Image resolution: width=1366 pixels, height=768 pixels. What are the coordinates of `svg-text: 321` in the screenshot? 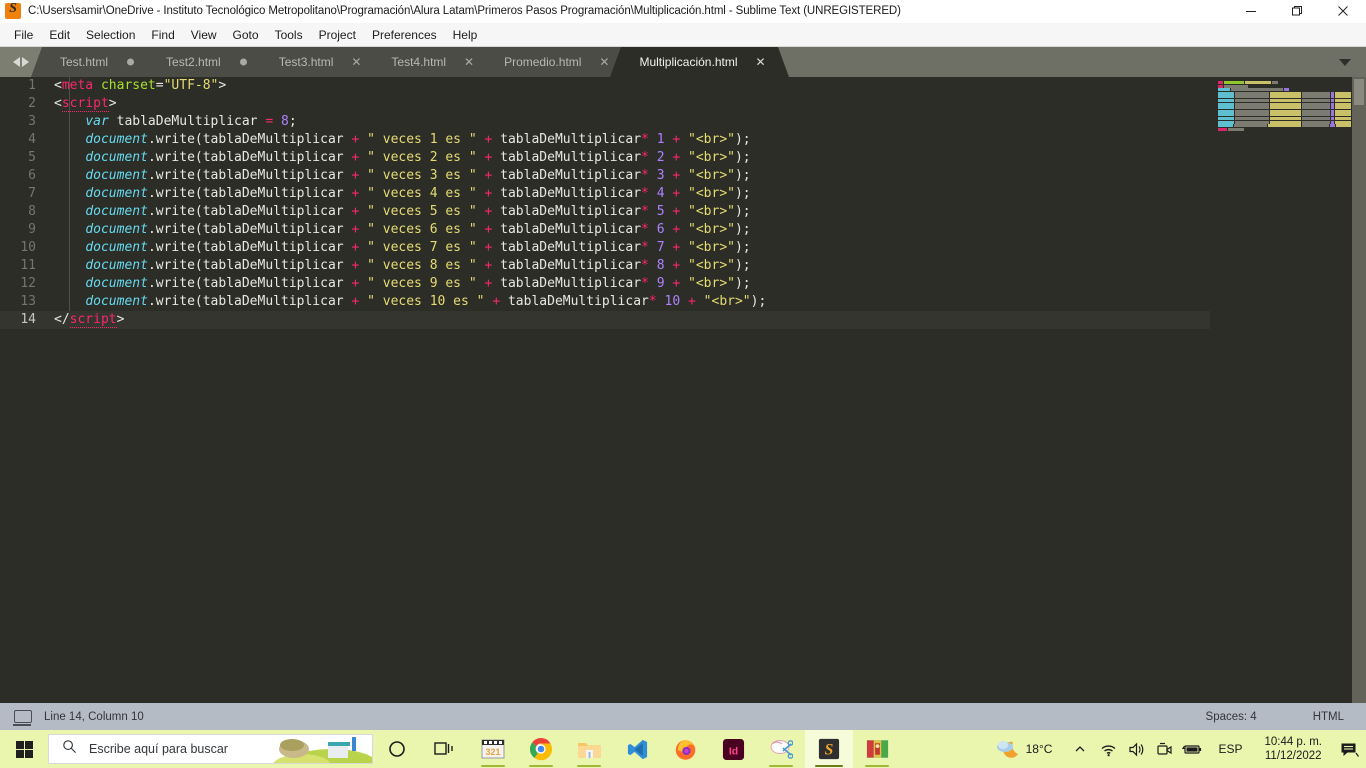 It's located at (492, 752).